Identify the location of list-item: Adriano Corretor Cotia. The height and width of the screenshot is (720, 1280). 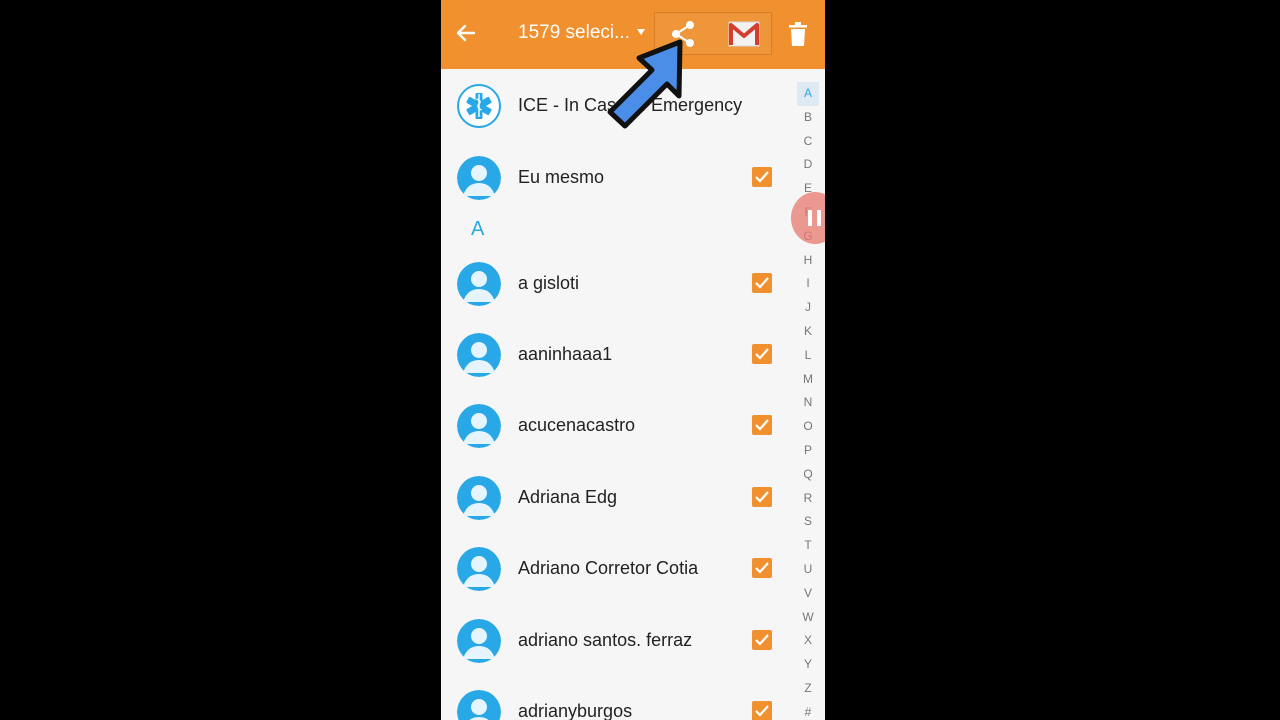
(616, 569).